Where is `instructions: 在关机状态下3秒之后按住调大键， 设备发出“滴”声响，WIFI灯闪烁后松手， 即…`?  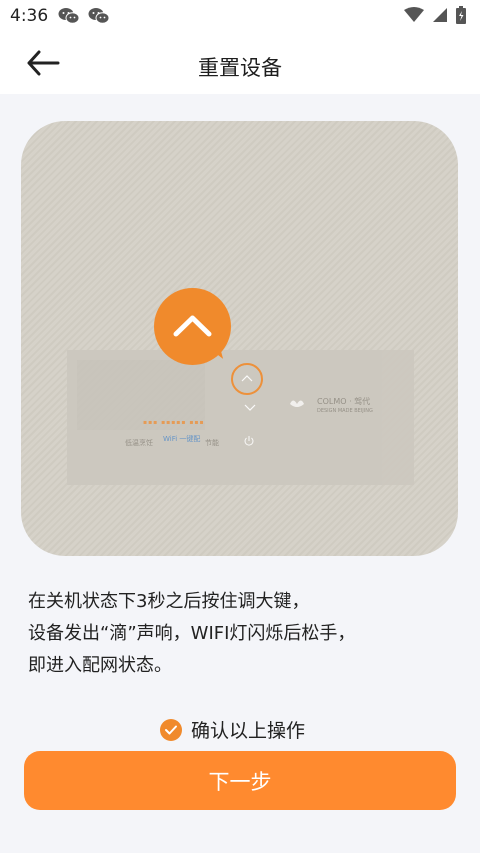
instructions: 在关机状态下3秒之后按住调大键， 设备发出“滴”声响，WIFI灯闪烁后松手， 即… is located at coordinates (243, 634).